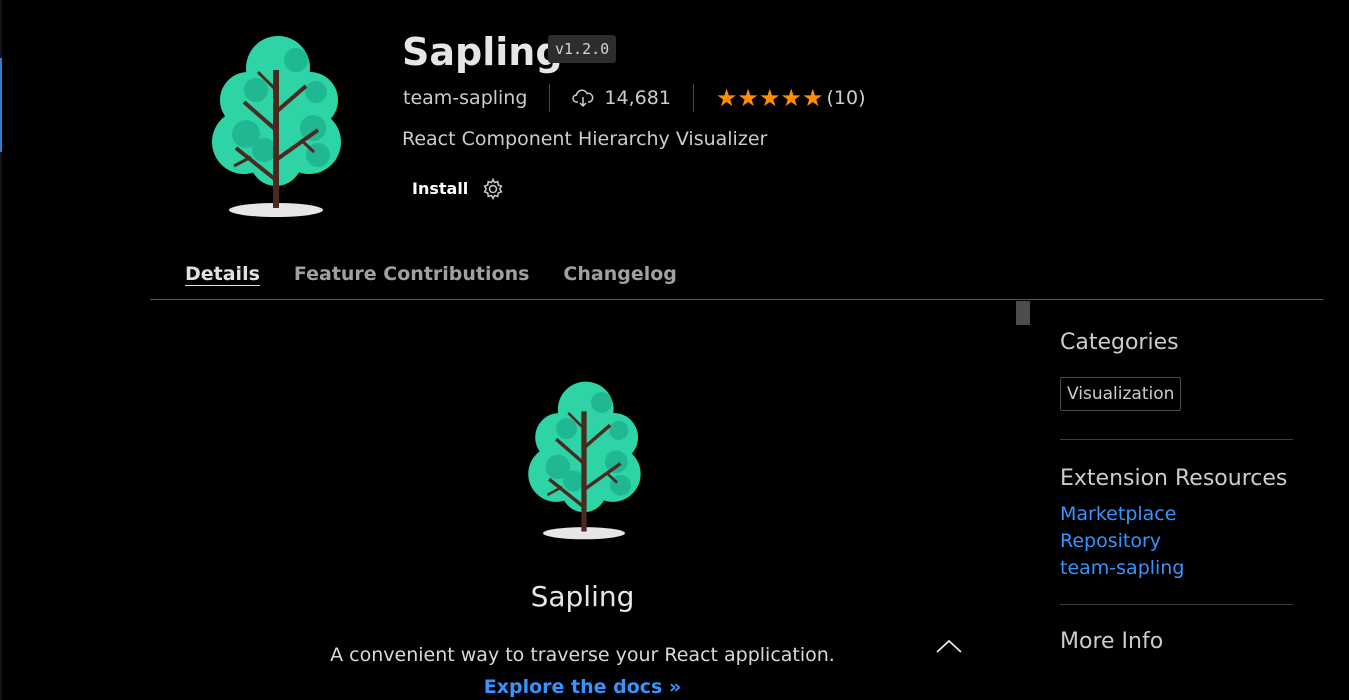 Image resolution: width=1349 pixels, height=700 pixels. I want to click on active-indicator, so click(1, 105).